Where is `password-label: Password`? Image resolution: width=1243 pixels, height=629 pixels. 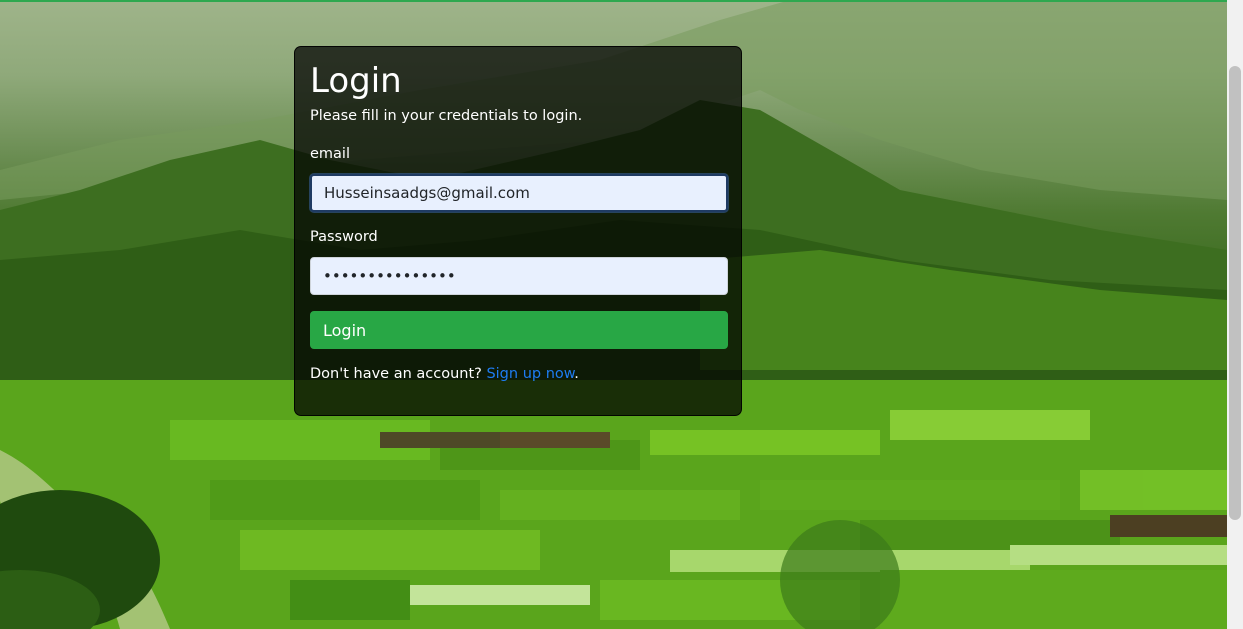 password-label: Password is located at coordinates (344, 237).